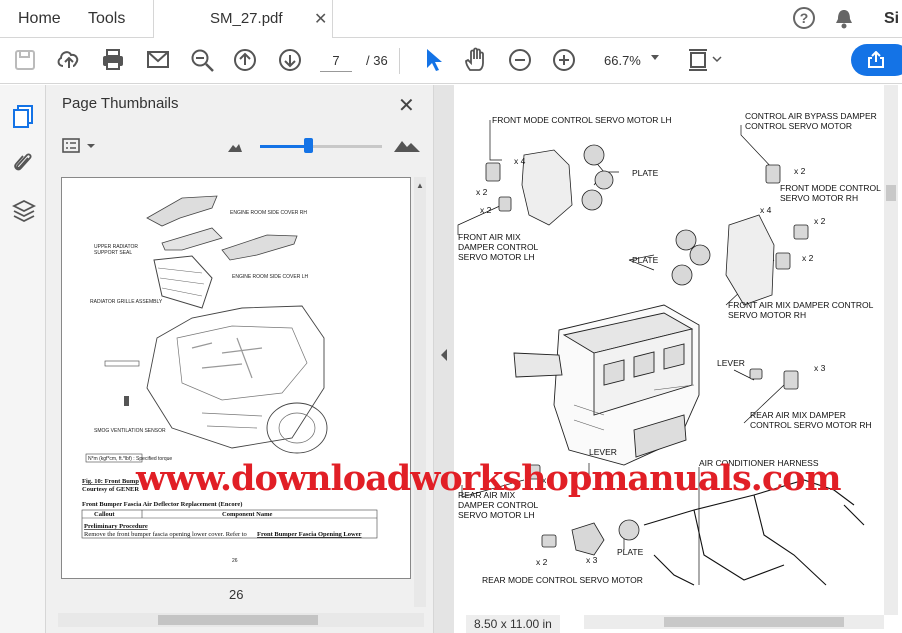  I want to click on bell-icon, so click(844, 19).